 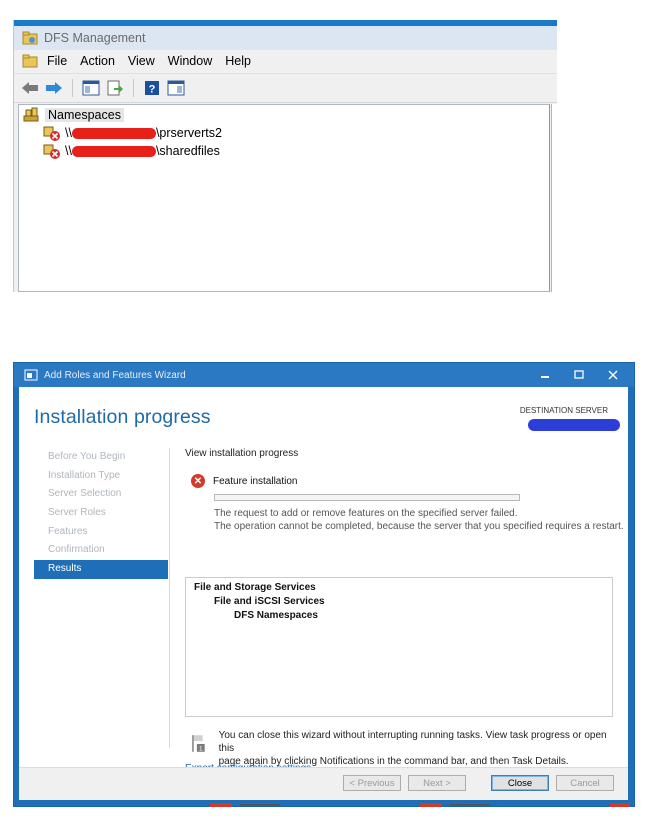 I want to click on wizard-window-title: Add Roles and Features Wizard, so click(x=115, y=375).